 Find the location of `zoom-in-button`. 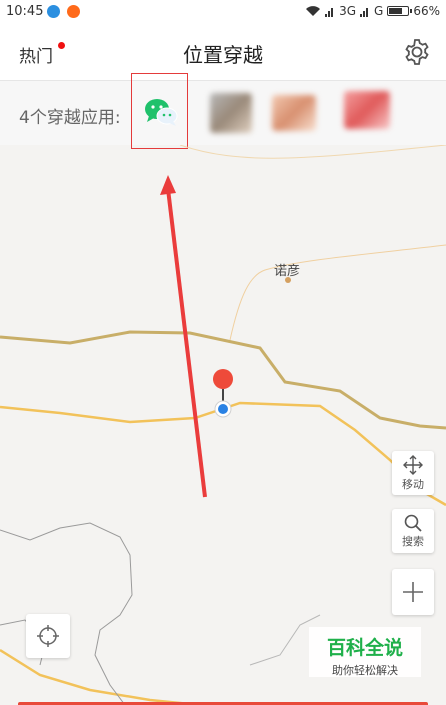

zoom-in-button is located at coordinates (413, 592).